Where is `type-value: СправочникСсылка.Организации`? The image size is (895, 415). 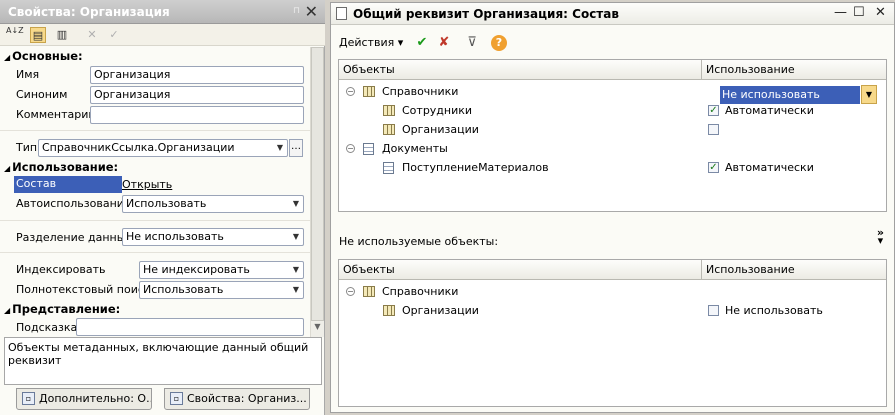
type-value: СправочникСсылка.Организации is located at coordinates (138, 147).